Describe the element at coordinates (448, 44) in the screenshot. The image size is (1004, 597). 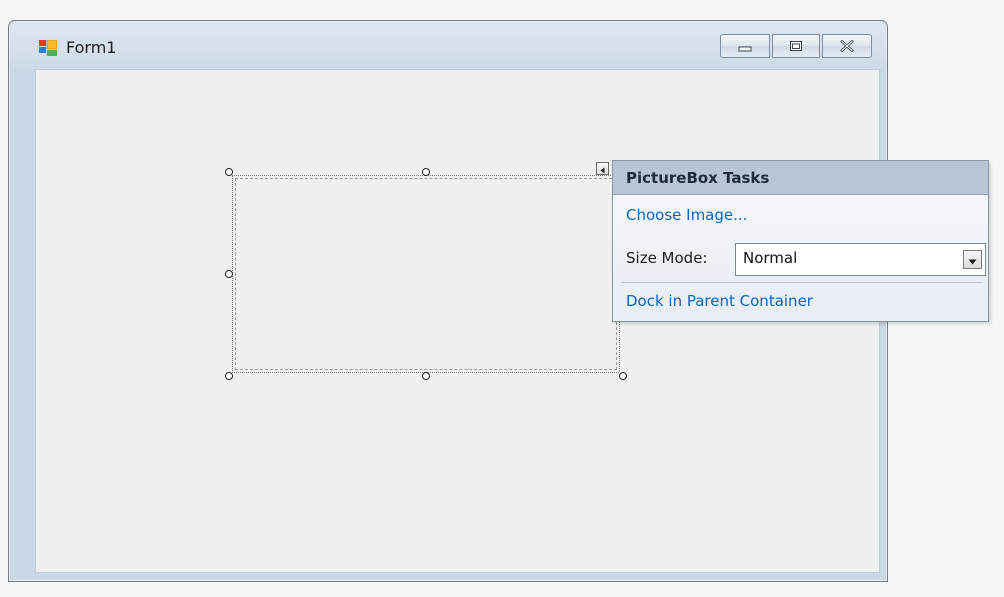
I see `title-bar: Form1` at that location.